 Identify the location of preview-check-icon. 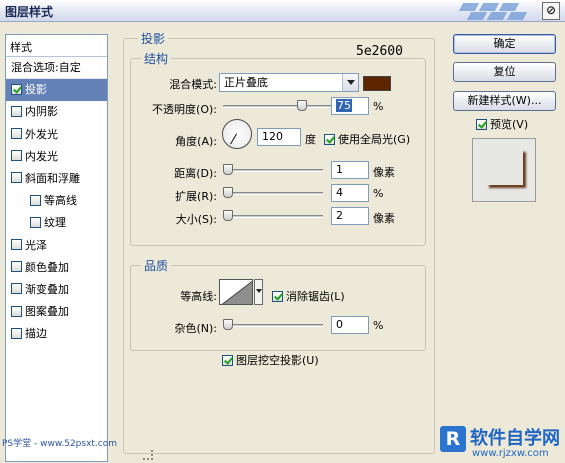
(481, 124).